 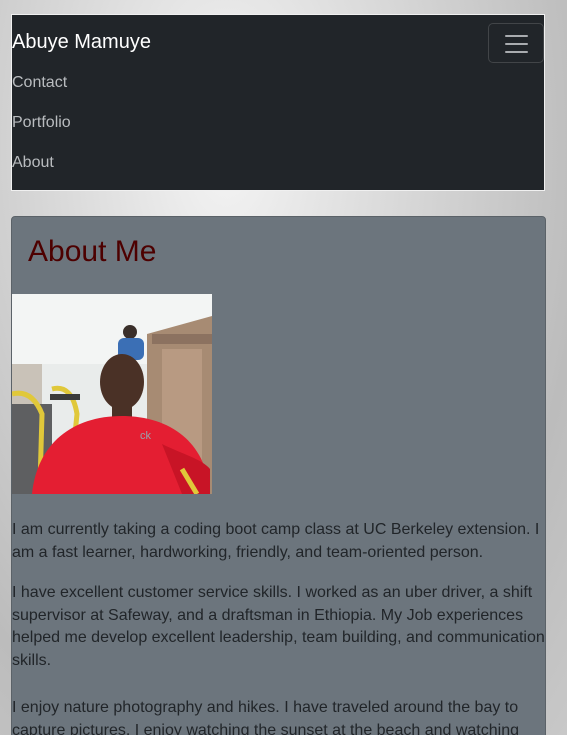 I want to click on navbar-toggle-button, so click(x=516, y=43).